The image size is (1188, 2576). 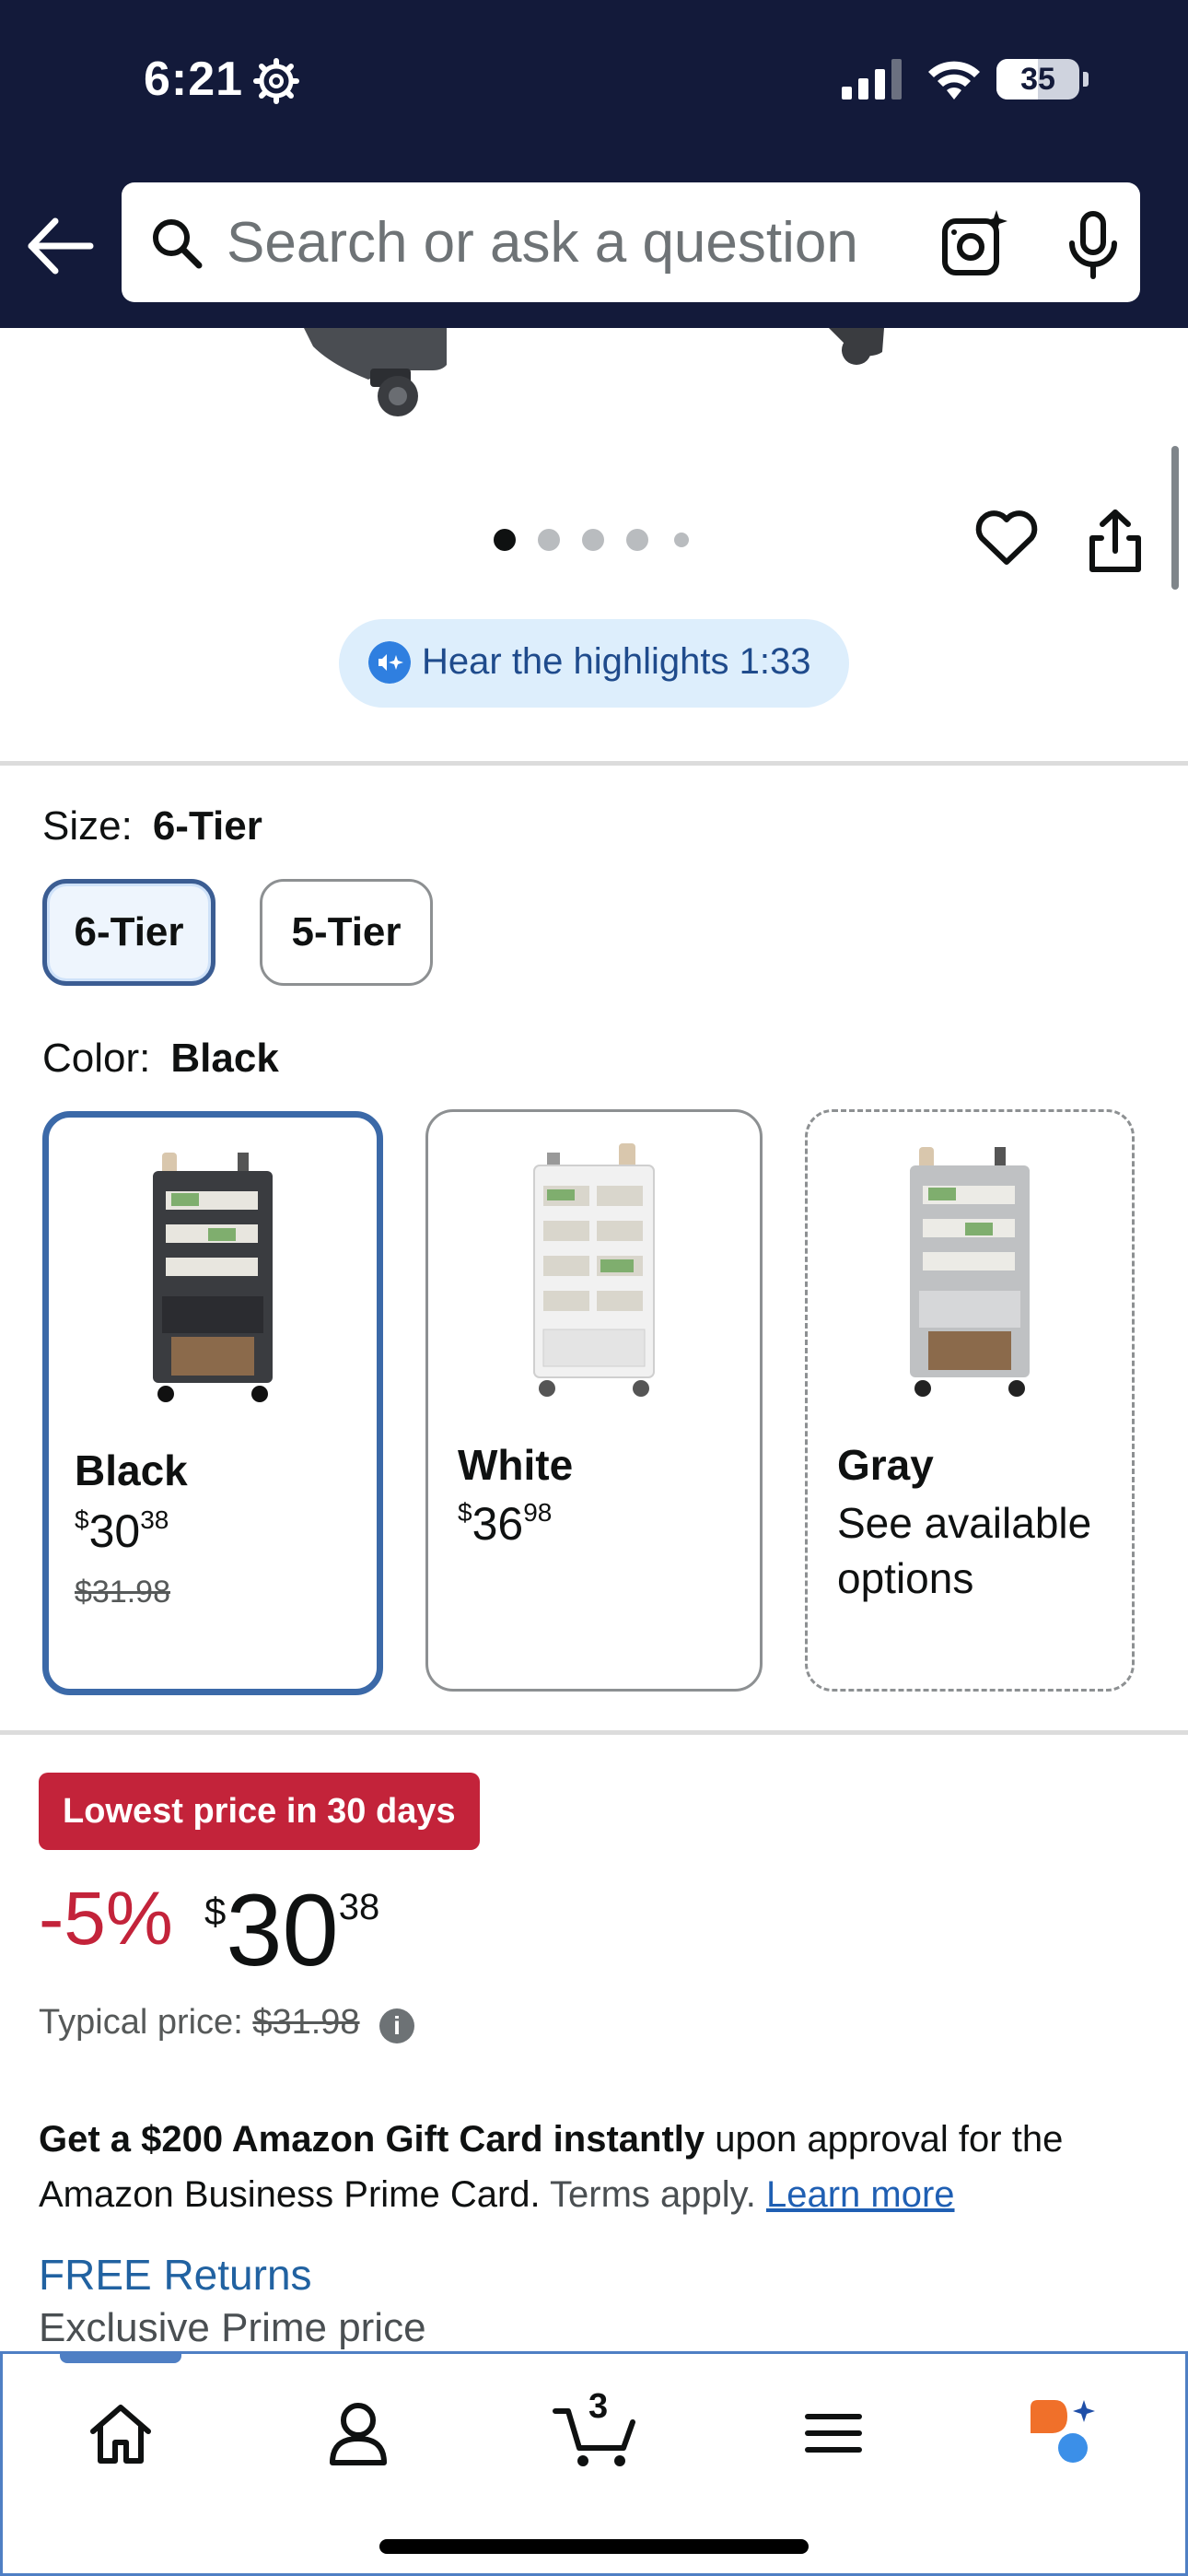 What do you see at coordinates (970, 1272) in the screenshot?
I see `gray-cart-thumbnail` at bounding box center [970, 1272].